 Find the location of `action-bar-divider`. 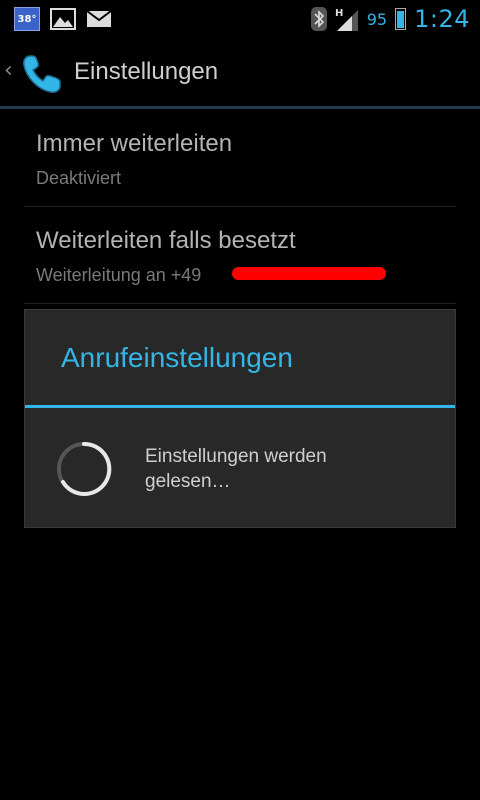

action-bar-divider is located at coordinates (240, 107).